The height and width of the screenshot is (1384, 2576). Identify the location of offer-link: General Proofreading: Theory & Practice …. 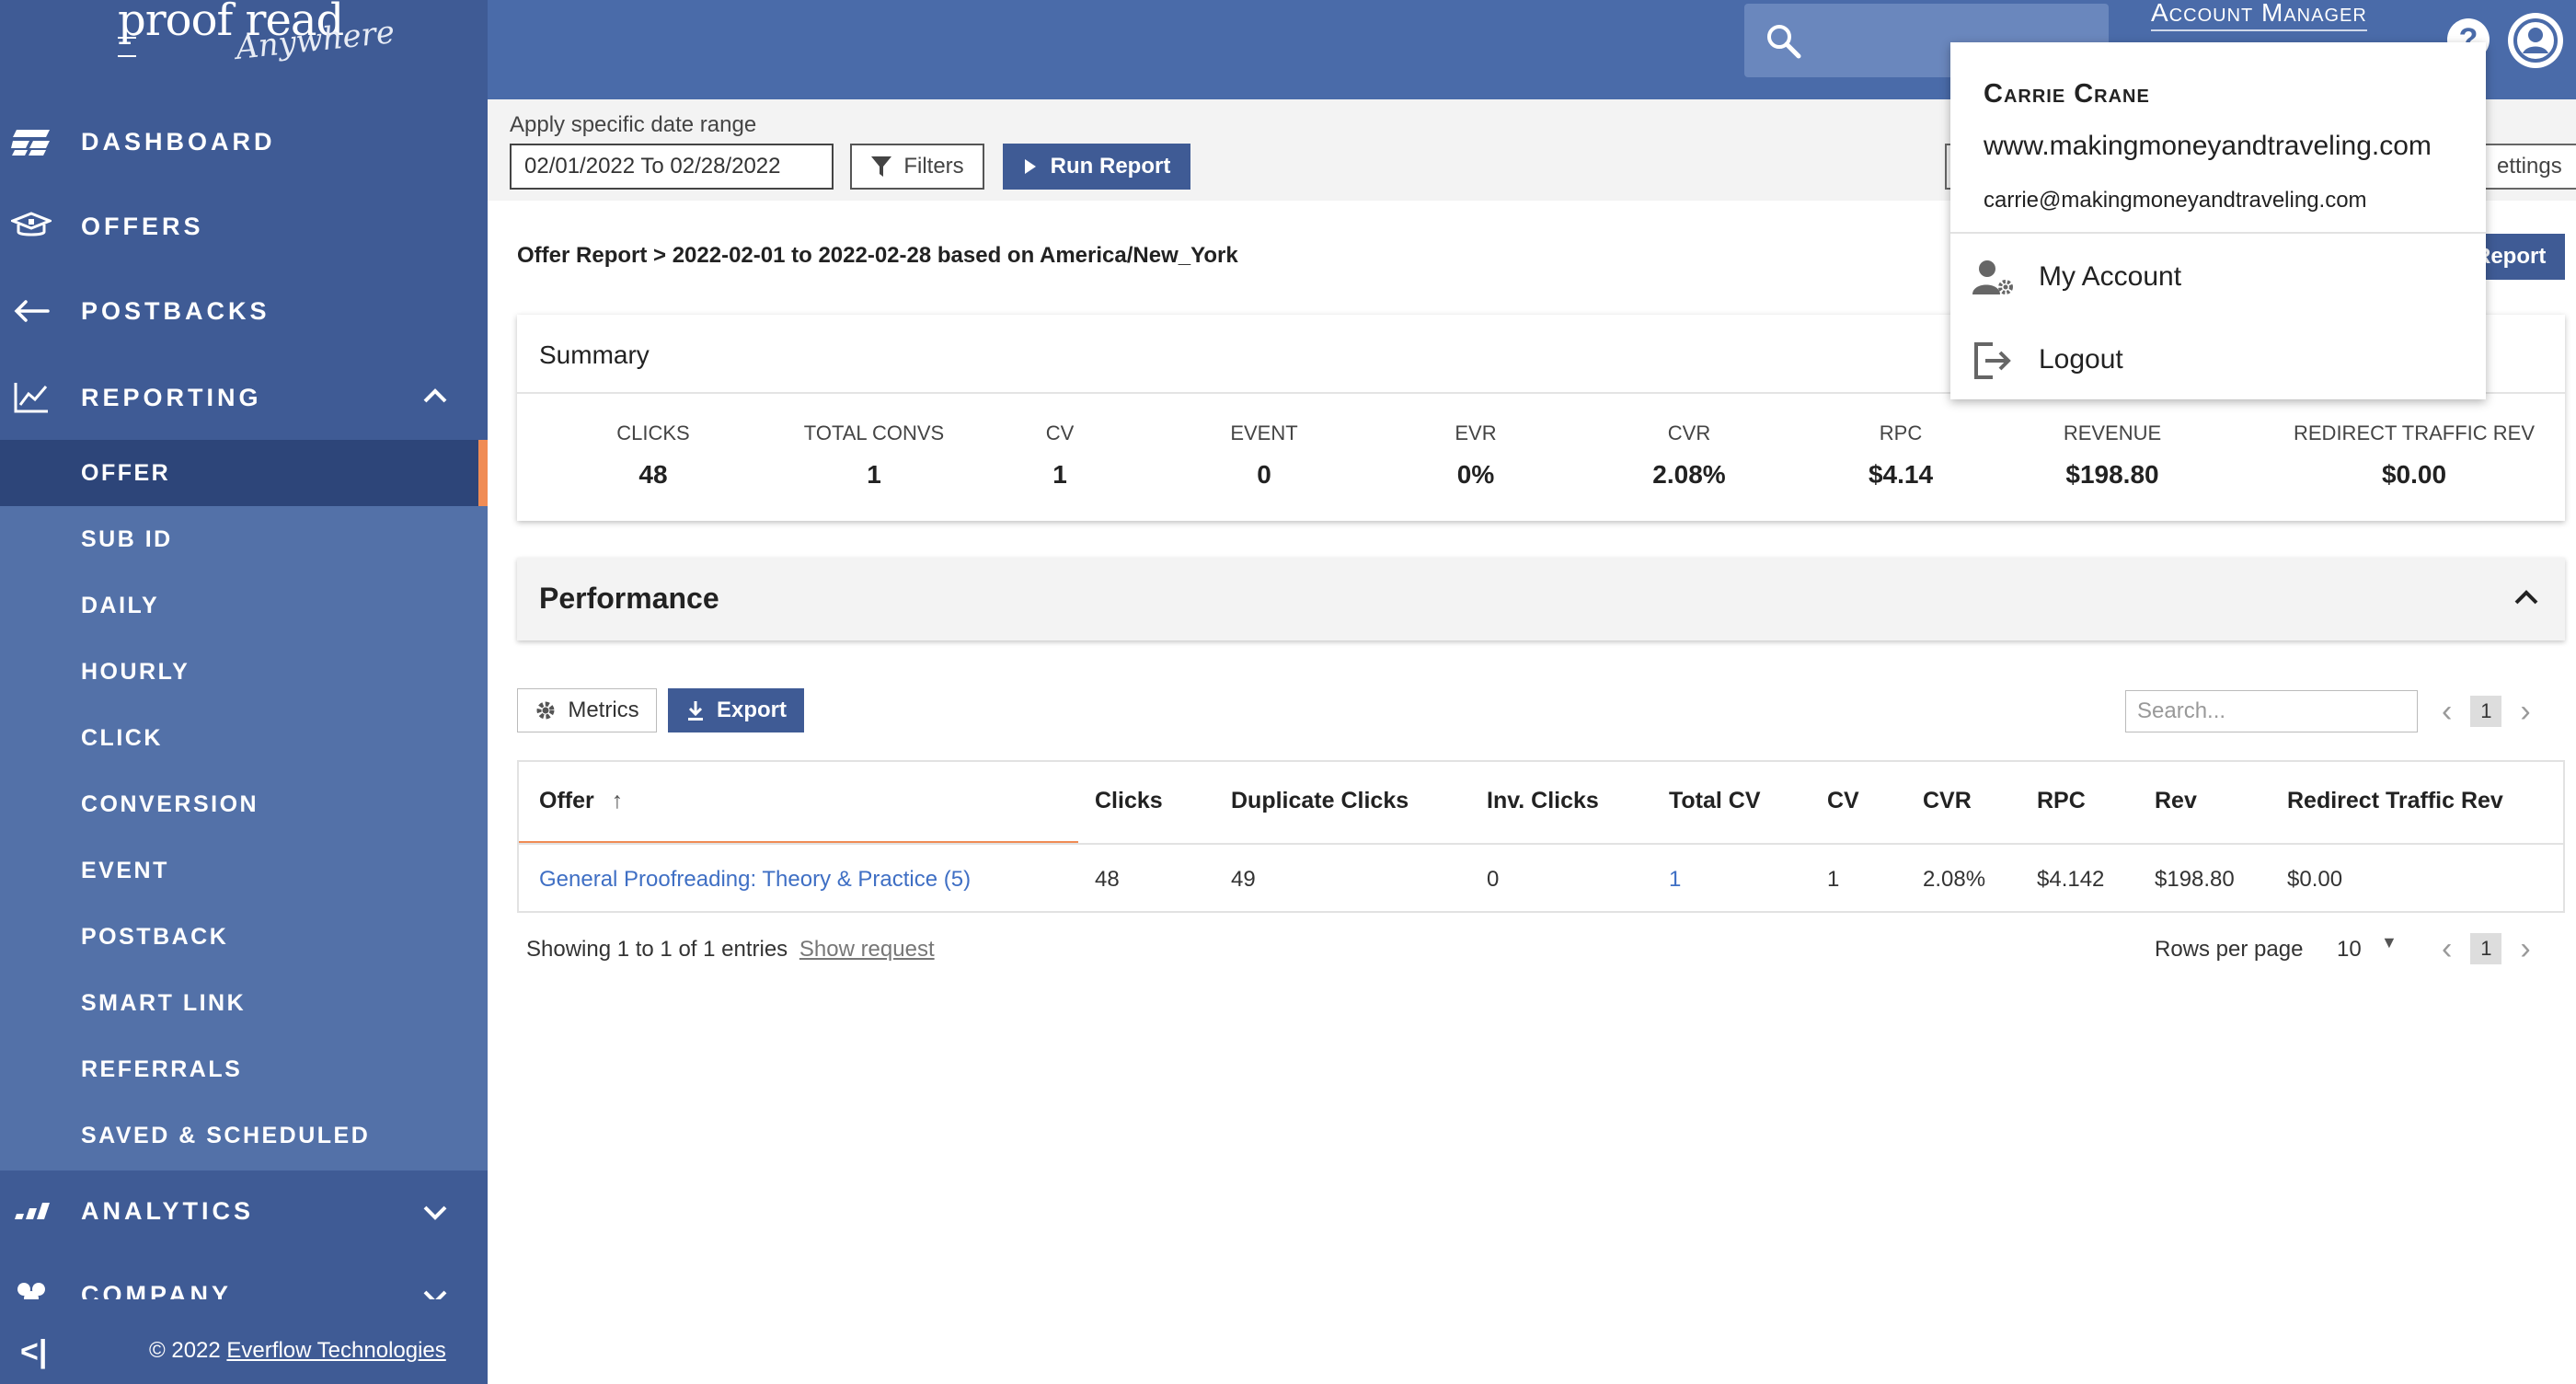
(755, 880).